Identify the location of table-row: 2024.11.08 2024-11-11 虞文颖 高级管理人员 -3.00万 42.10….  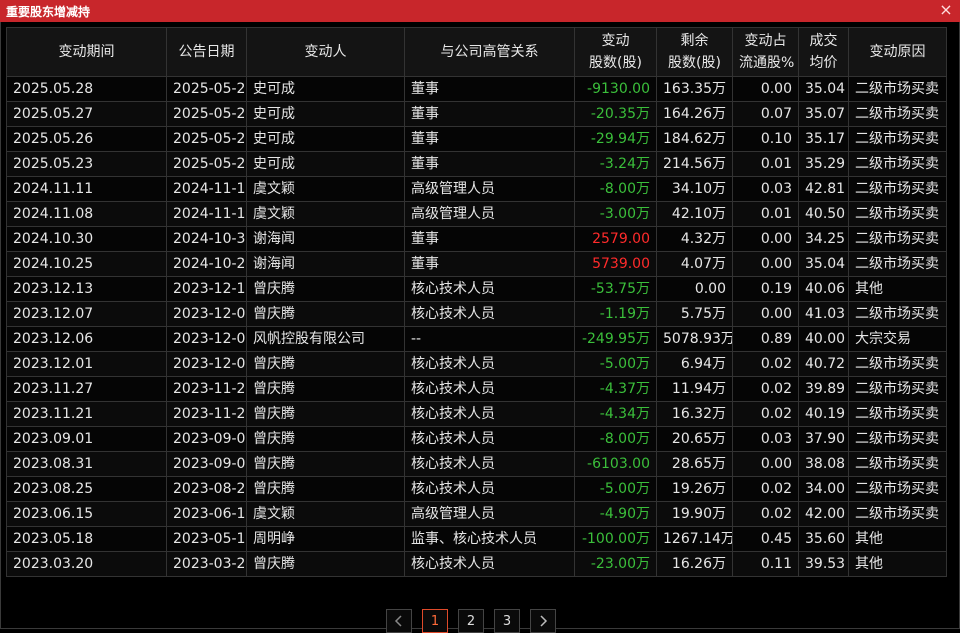
(476, 214).